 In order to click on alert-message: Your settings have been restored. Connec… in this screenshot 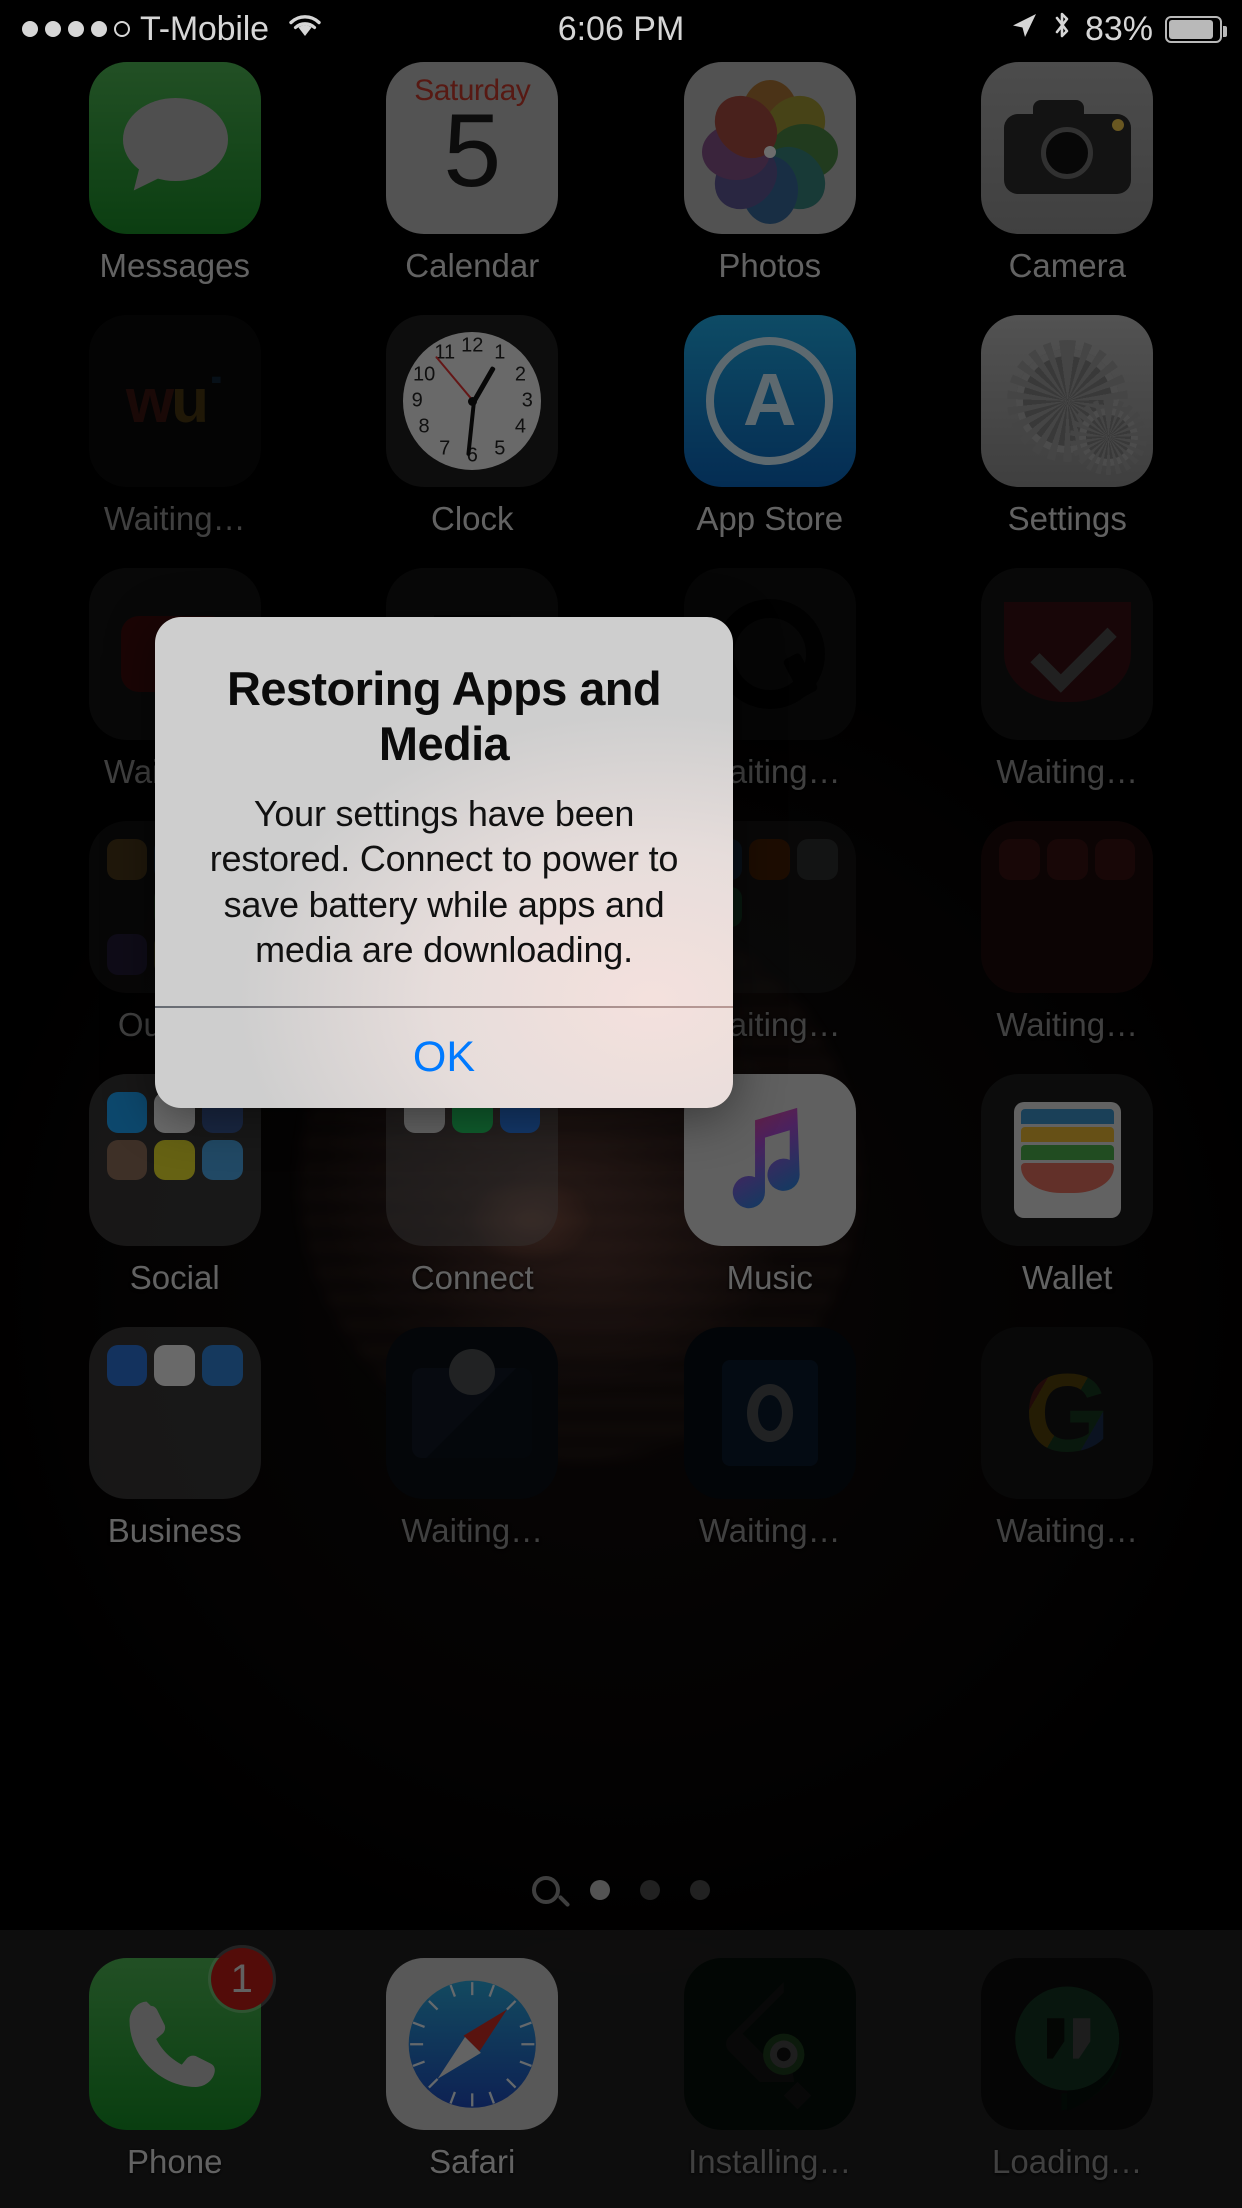, I will do `click(444, 882)`.